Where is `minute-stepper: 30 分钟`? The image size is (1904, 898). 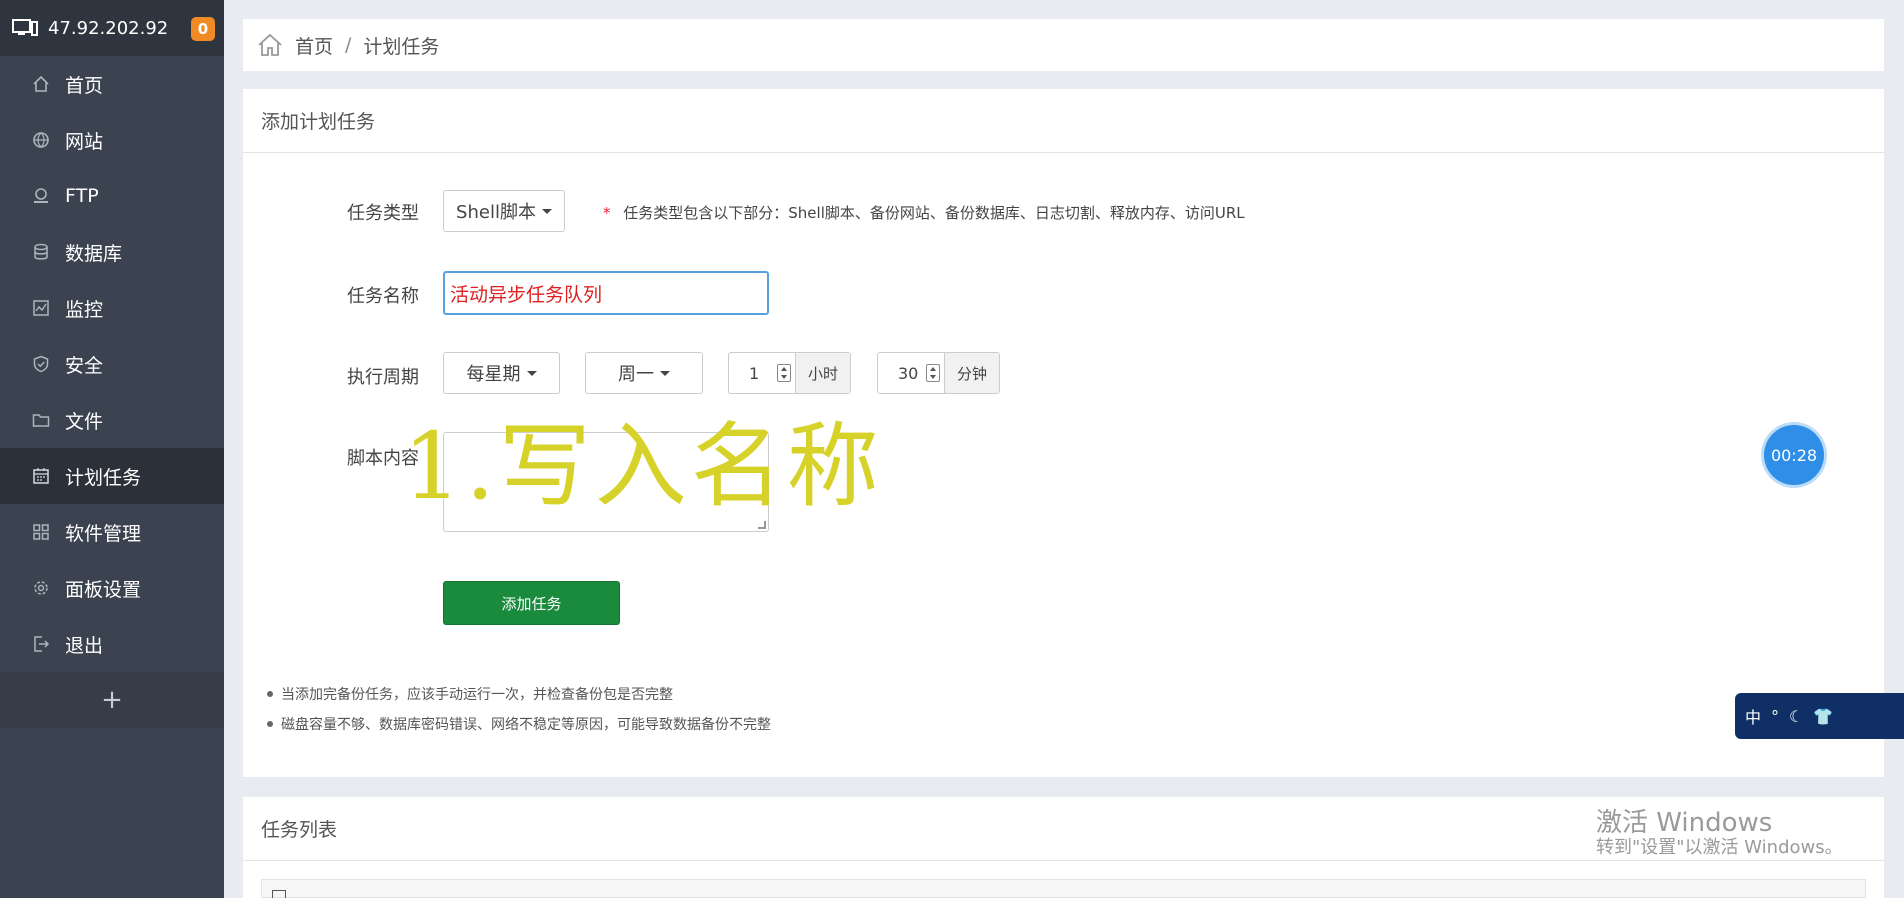
minute-stepper: 30 分钟 is located at coordinates (939, 373).